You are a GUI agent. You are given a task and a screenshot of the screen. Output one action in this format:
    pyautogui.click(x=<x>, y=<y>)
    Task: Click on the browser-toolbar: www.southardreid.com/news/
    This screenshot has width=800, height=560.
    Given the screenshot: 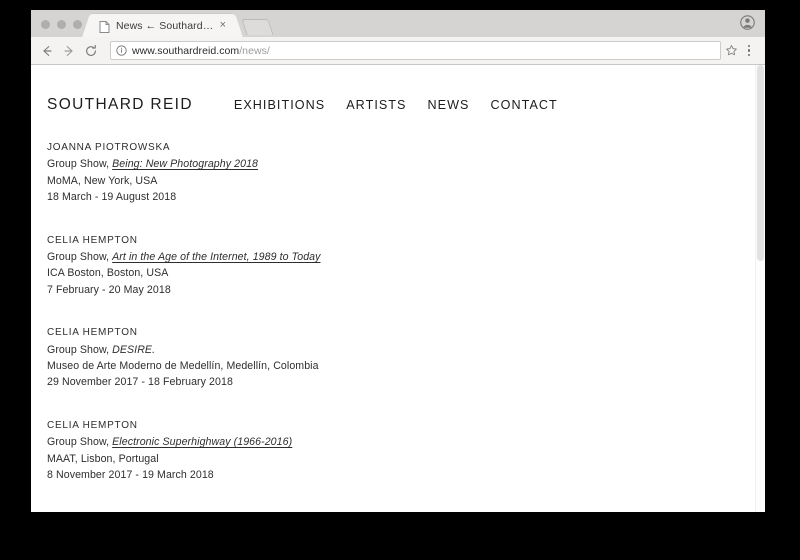 What is the action you would take?
    pyautogui.click(x=398, y=51)
    